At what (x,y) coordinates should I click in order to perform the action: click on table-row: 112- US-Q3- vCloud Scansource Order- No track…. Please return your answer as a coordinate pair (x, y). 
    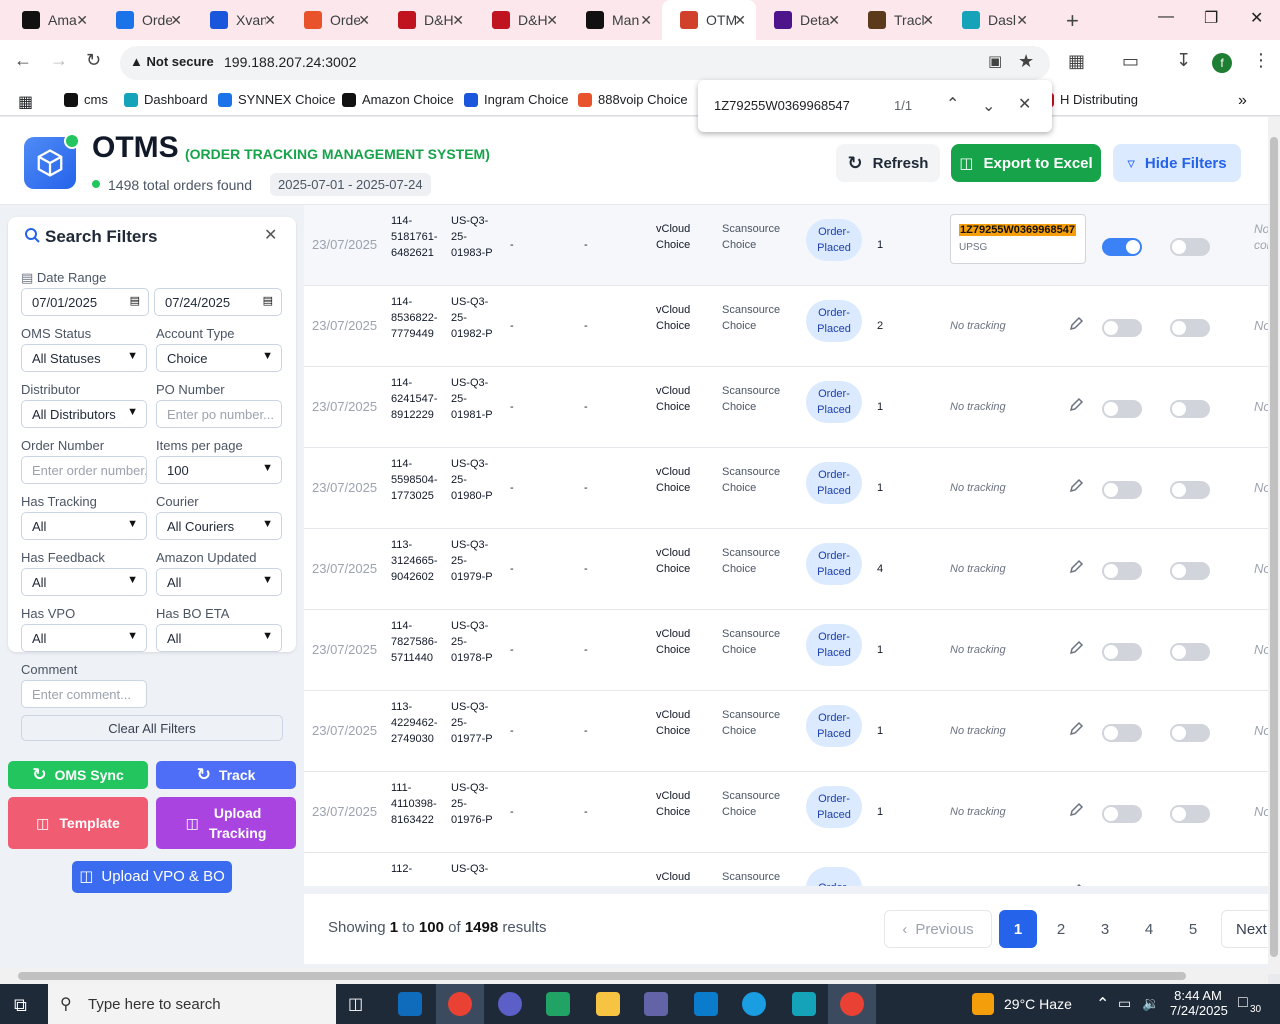
    Looking at the image, I should click on (786, 869).